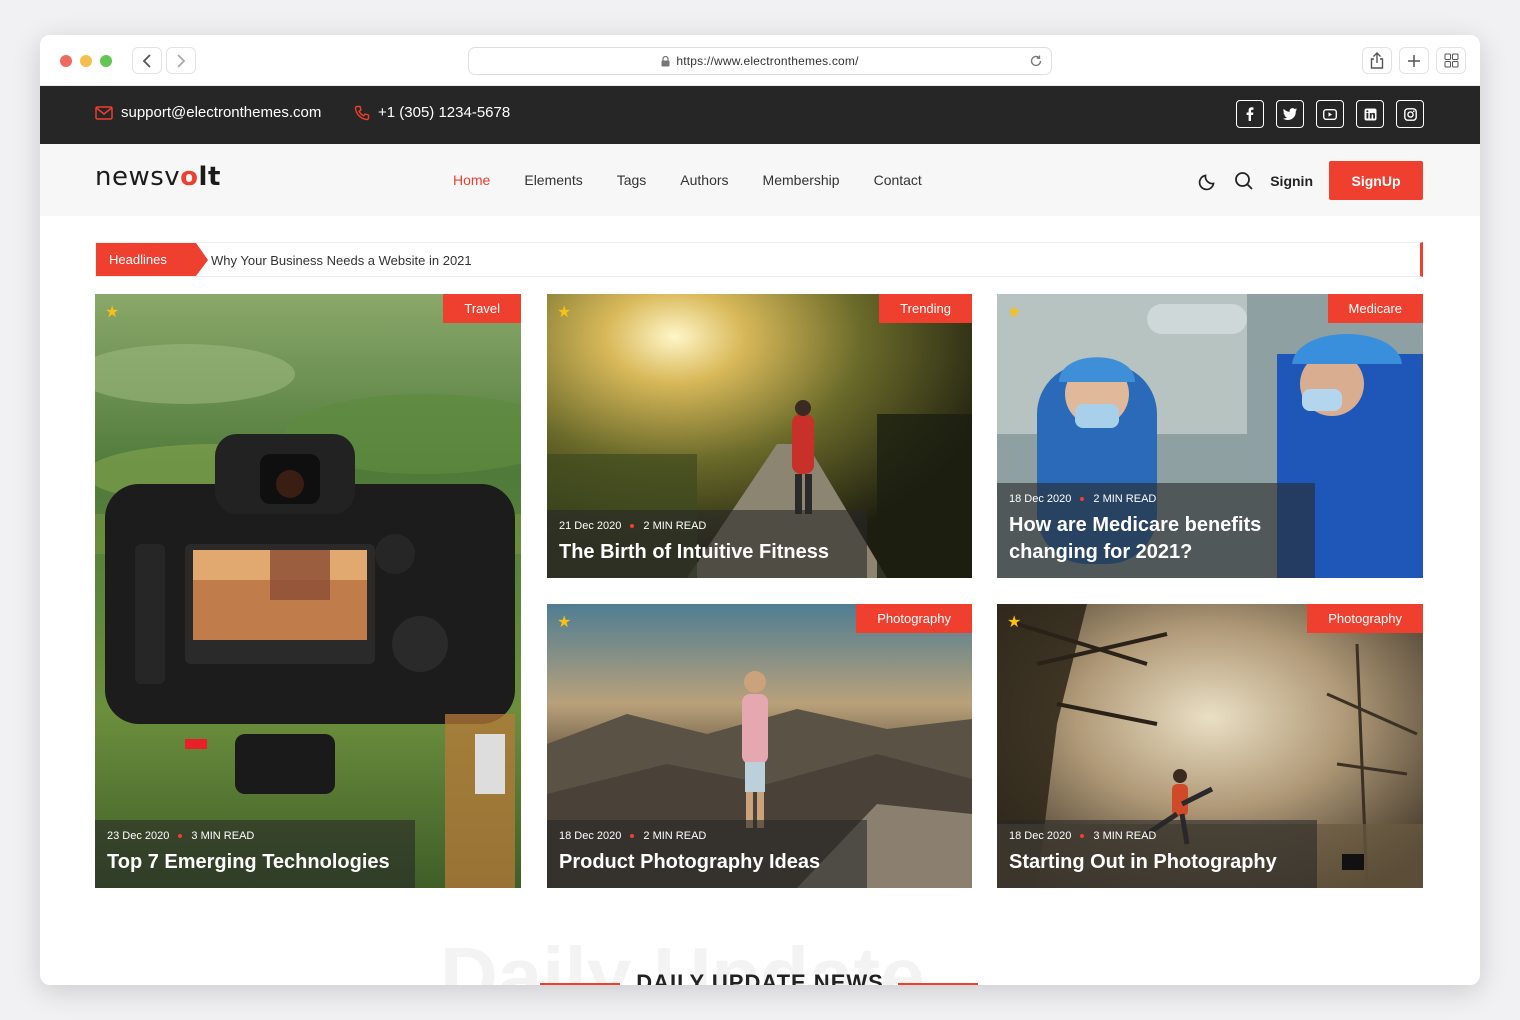 The image size is (1520, 1020). I want to click on twitter-icon, so click(1290, 114).